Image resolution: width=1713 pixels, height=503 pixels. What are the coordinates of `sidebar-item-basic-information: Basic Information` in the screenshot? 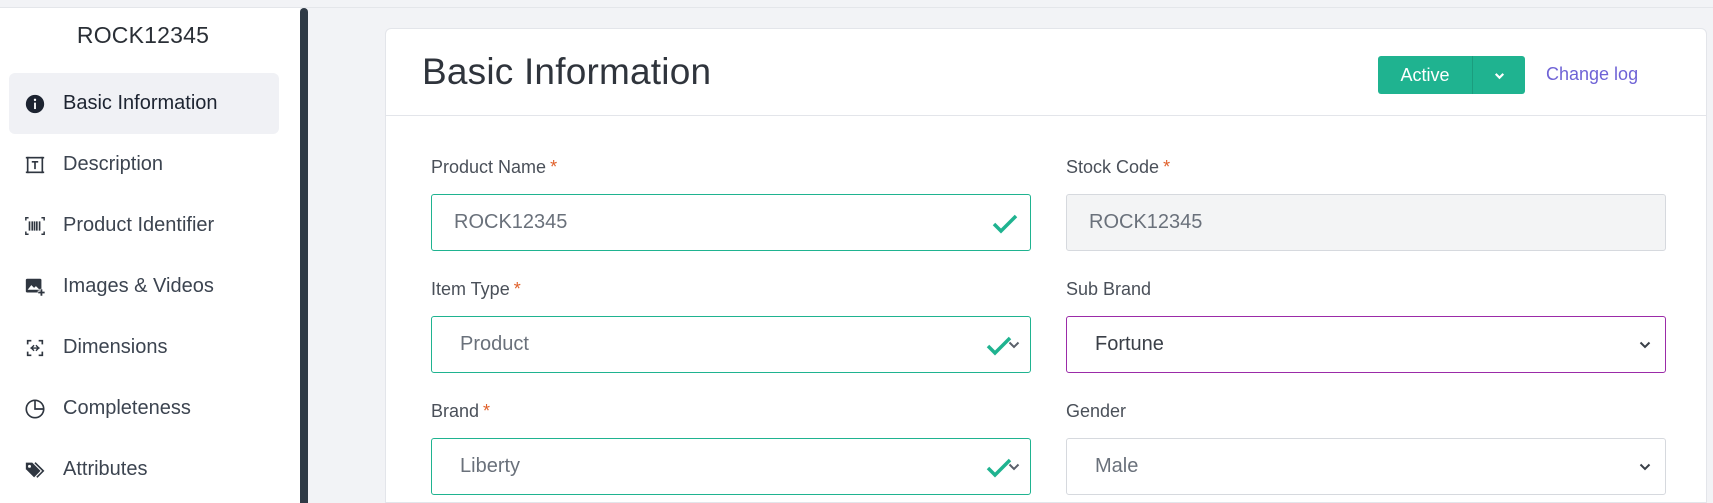 It's located at (144, 103).